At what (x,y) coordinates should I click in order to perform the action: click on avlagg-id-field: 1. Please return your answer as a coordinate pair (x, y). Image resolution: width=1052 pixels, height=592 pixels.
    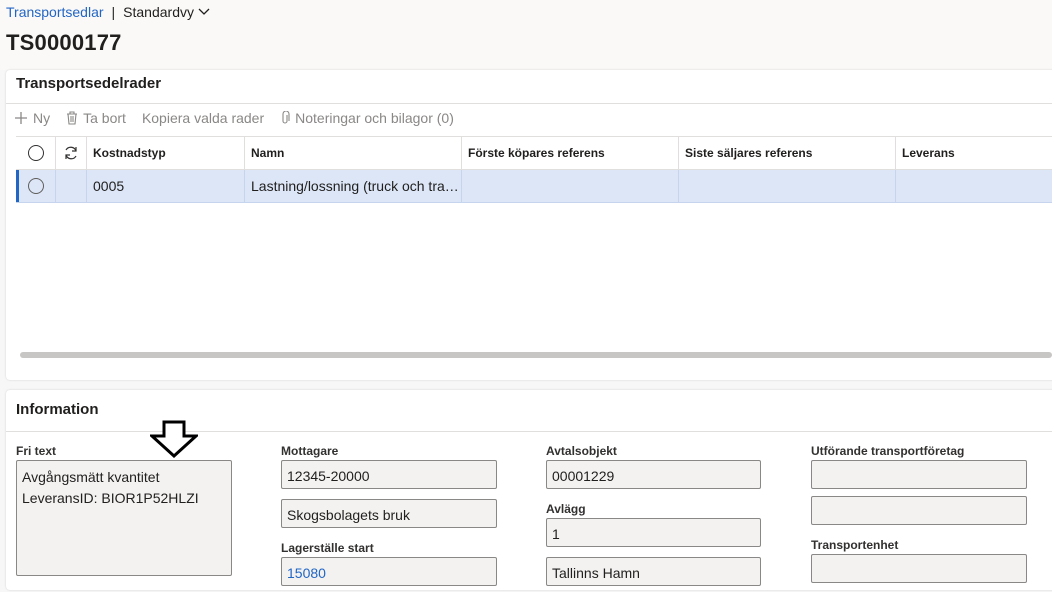
    Looking at the image, I should click on (653, 532).